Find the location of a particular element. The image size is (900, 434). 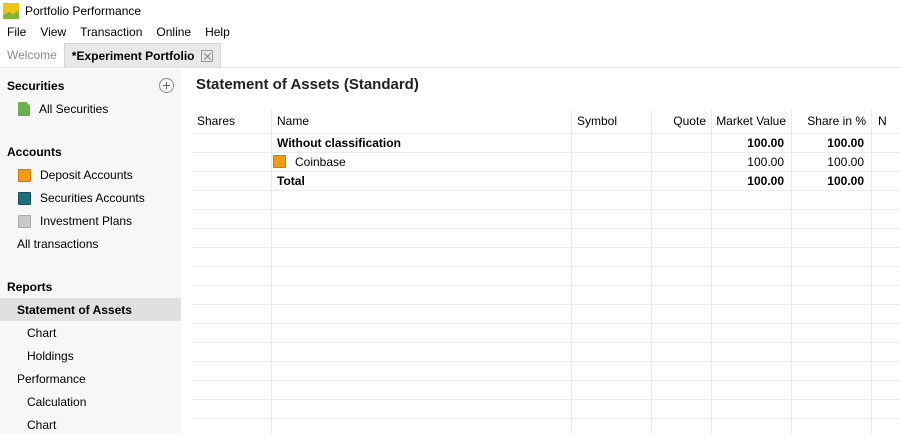

column-header-quote: Quote is located at coordinates (679, 121).